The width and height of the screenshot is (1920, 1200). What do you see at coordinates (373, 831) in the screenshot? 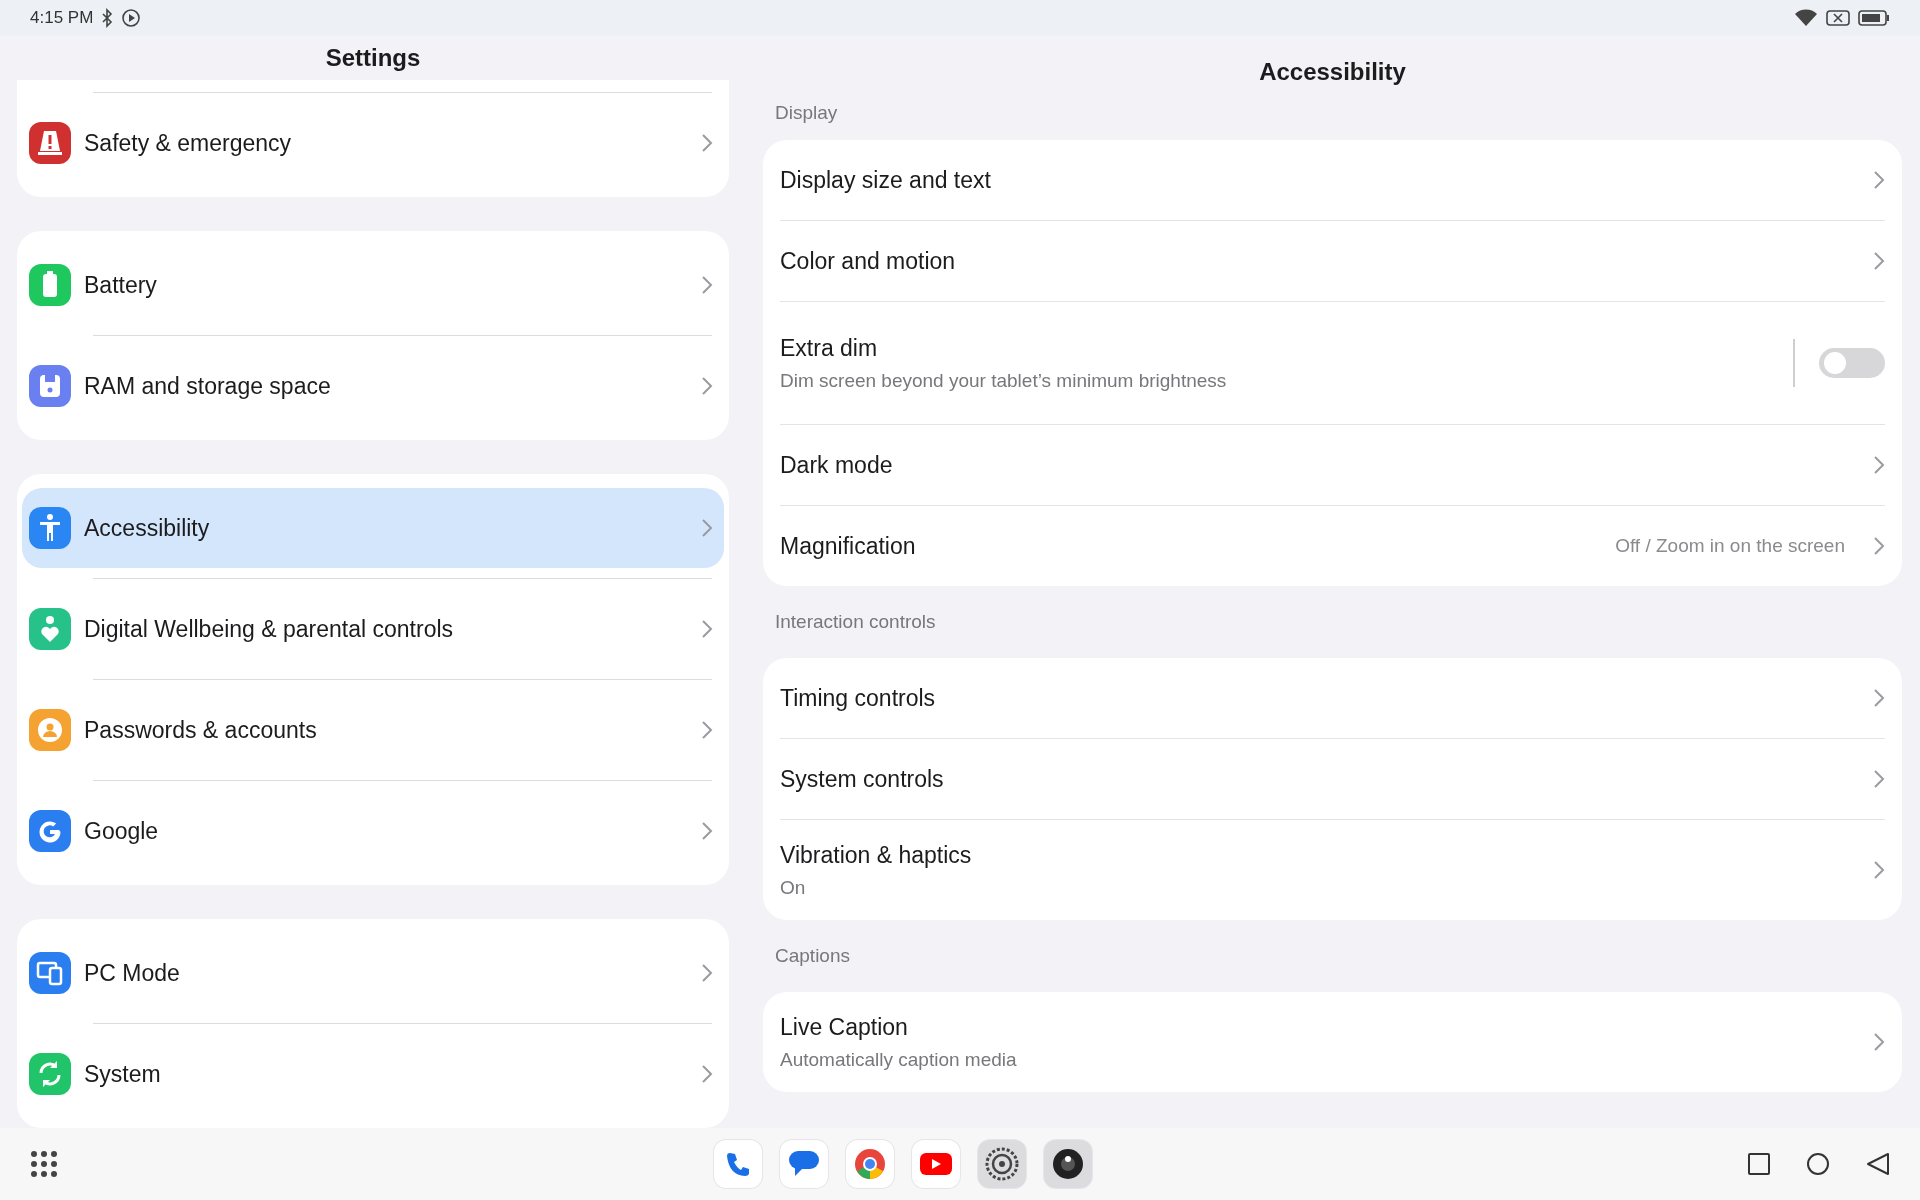
I see `settings-item: Google` at bounding box center [373, 831].